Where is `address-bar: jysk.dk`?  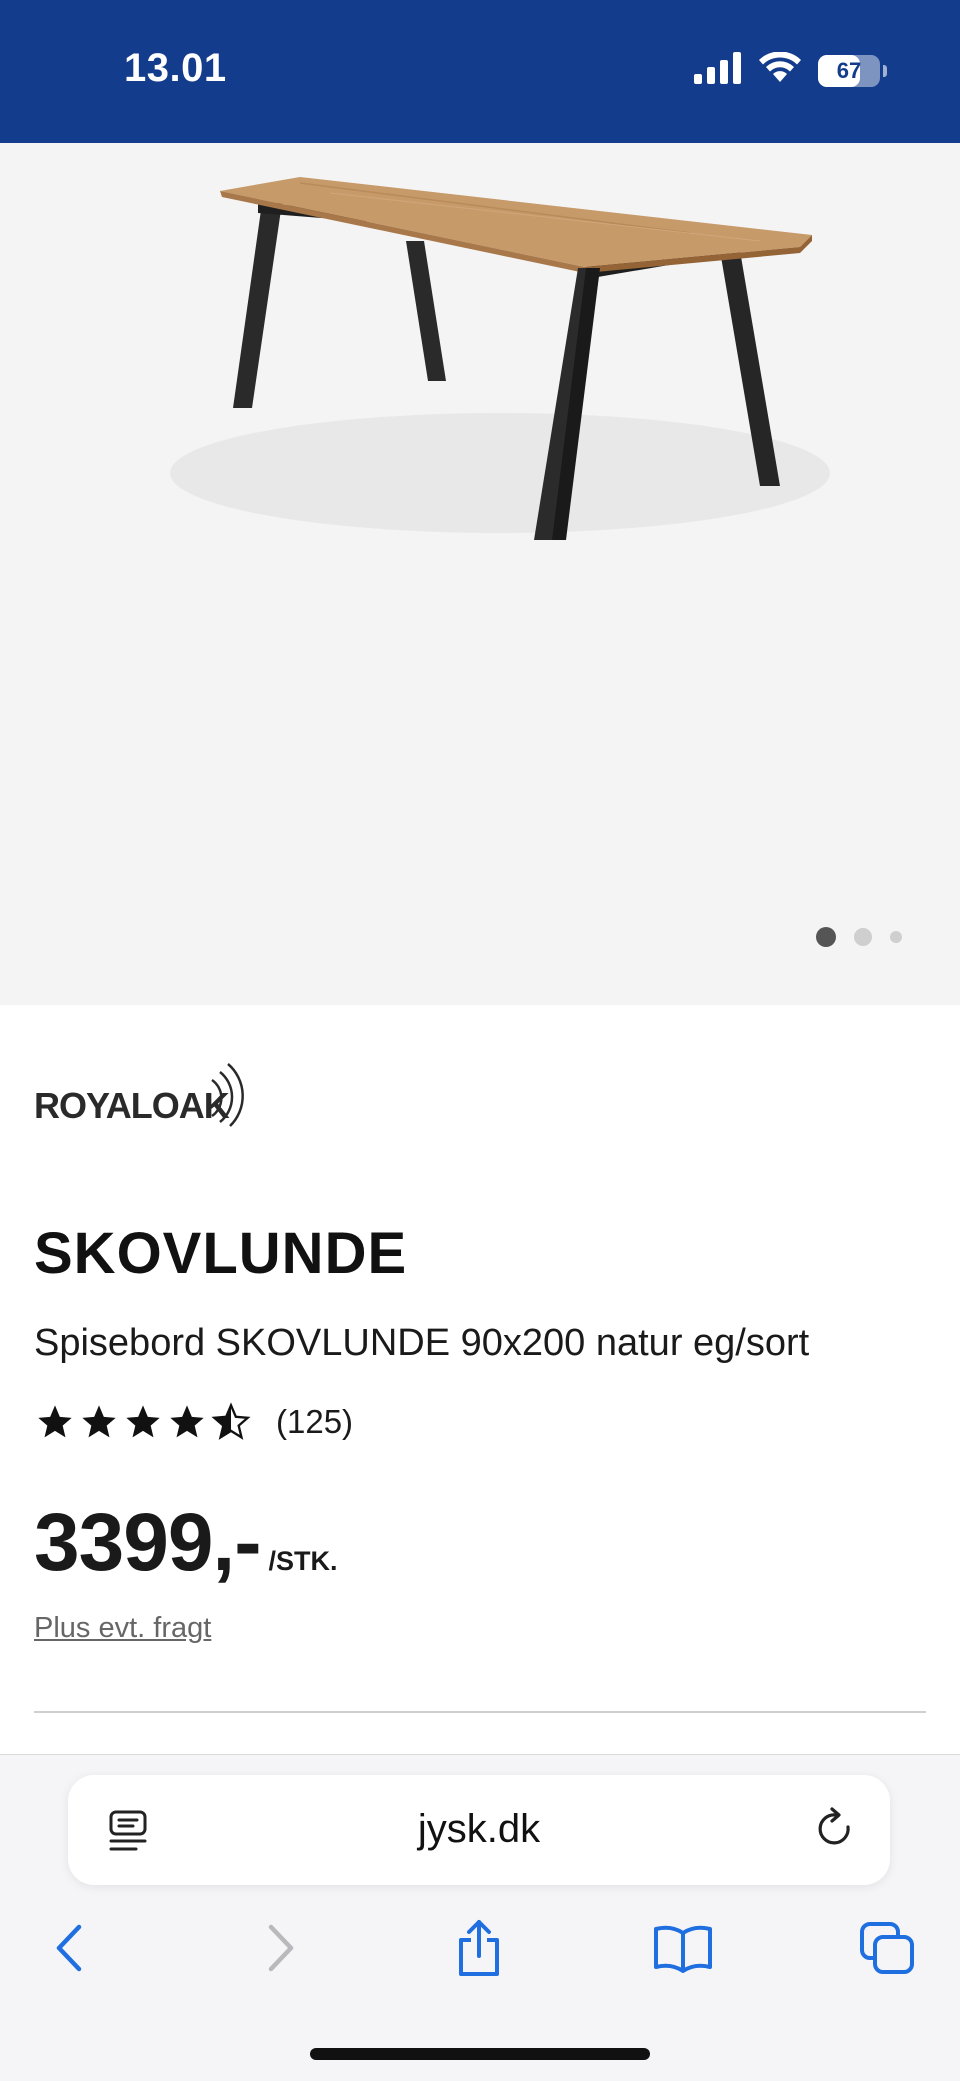 address-bar: jysk.dk is located at coordinates (479, 1830).